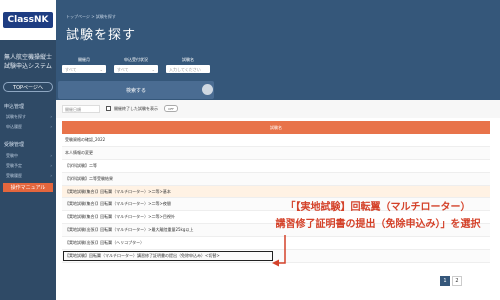  Describe the element at coordinates (136, 90) in the screenshot. I see `search-button: 検索する` at that location.